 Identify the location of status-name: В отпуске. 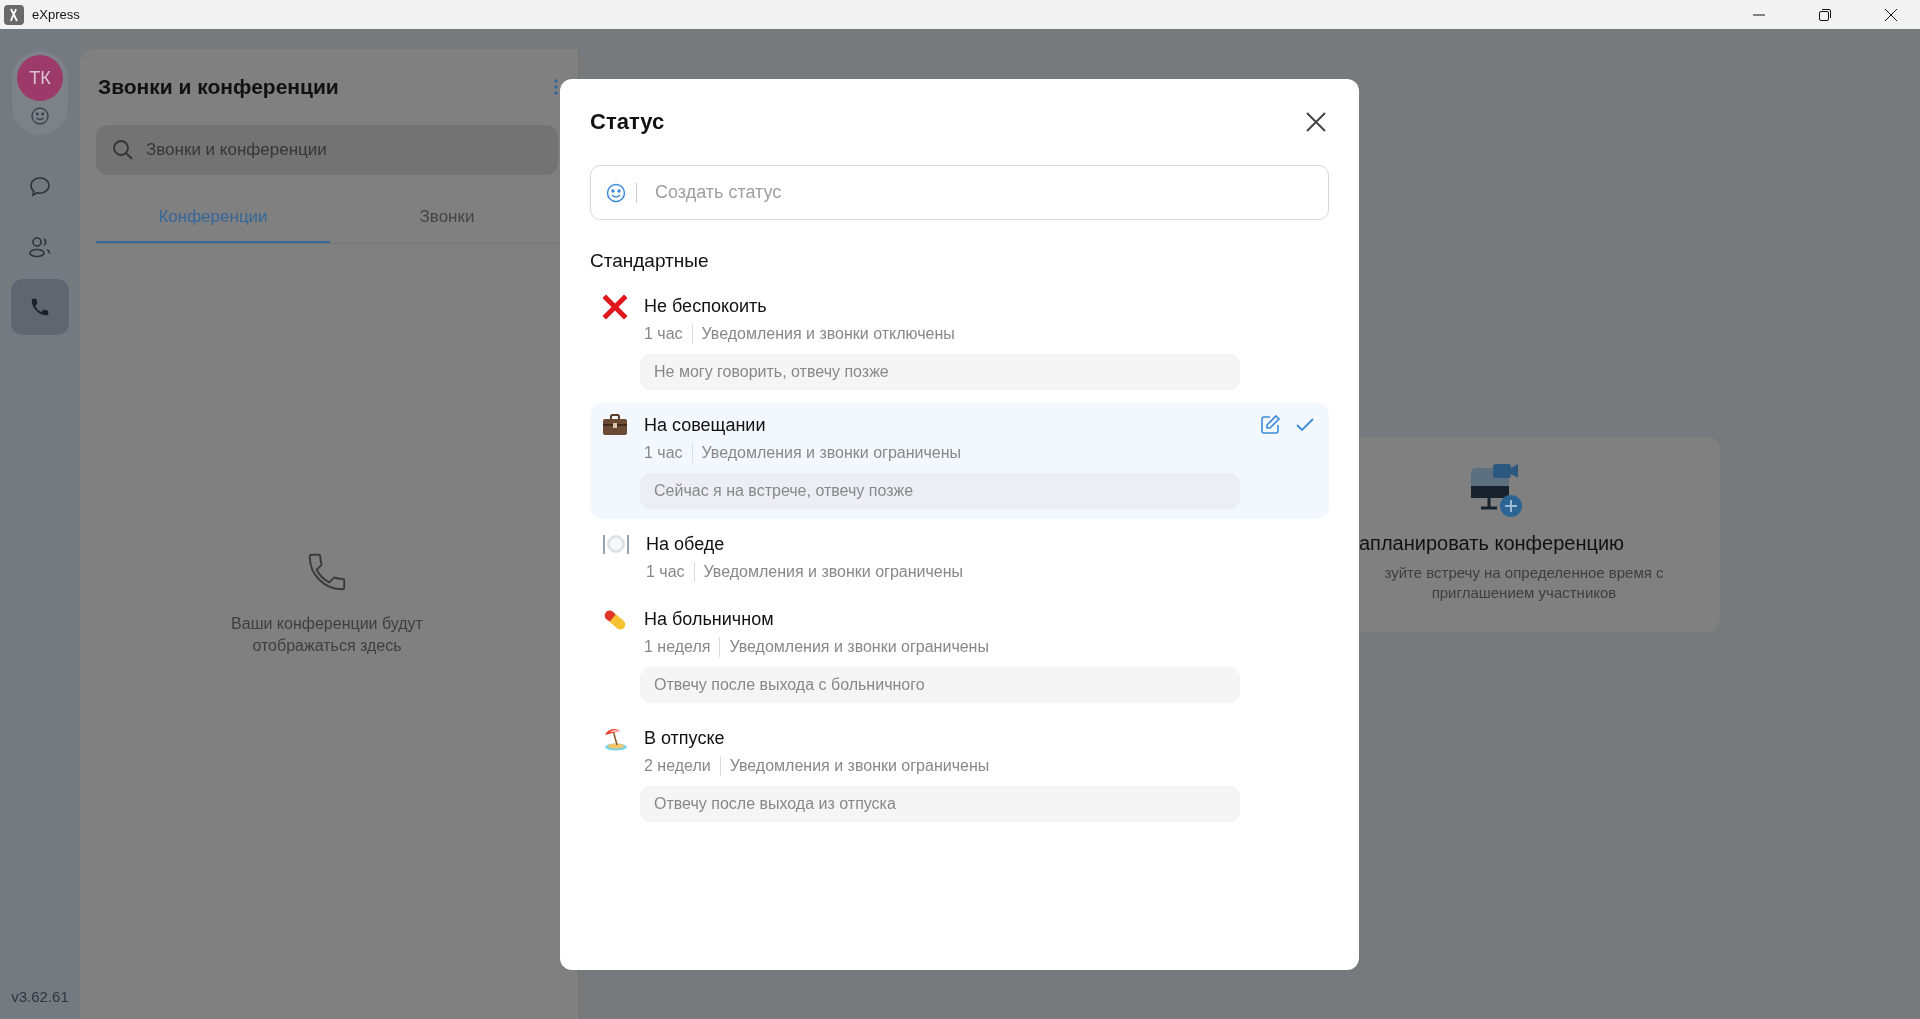
(684, 738).